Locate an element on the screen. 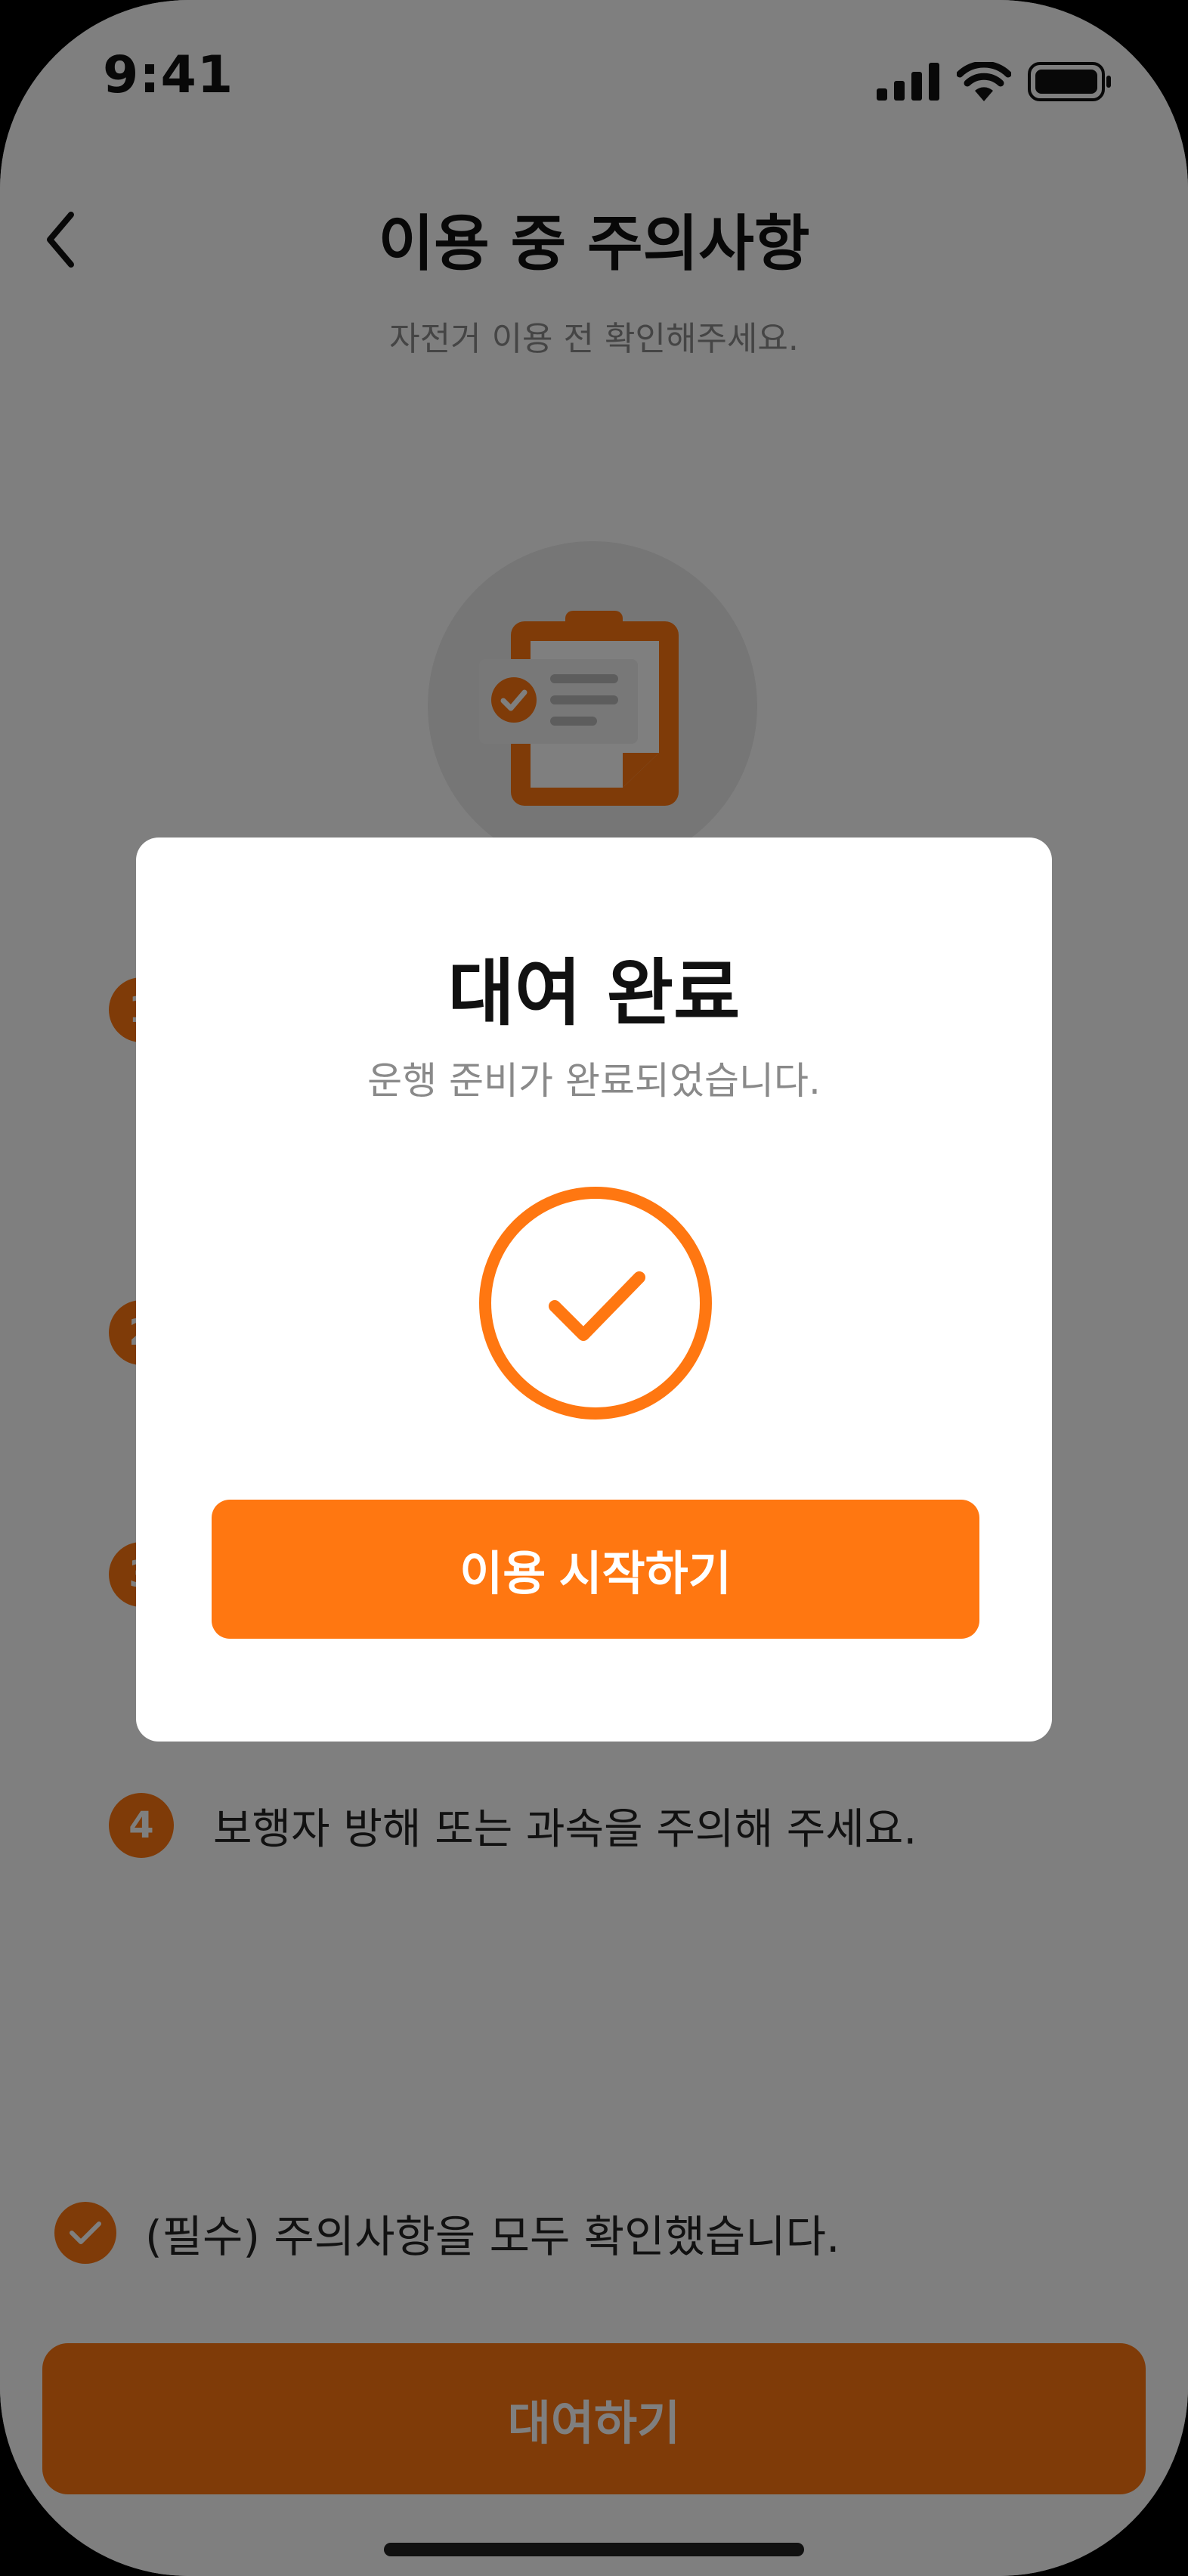 The width and height of the screenshot is (1188, 2576). modal-subtitle: 운행 준비가 완료되었습니다. is located at coordinates (594, 1081).